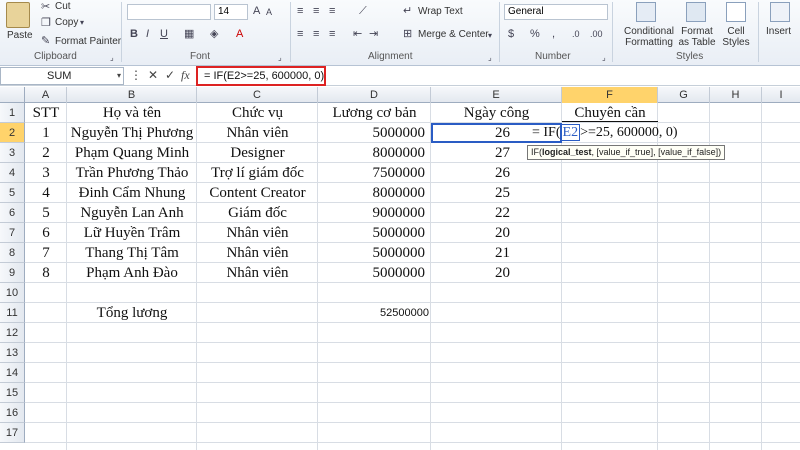 The height and width of the screenshot is (450, 800). Describe the element at coordinates (12, 293) in the screenshot. I see `row-header-10: 10` at that location.